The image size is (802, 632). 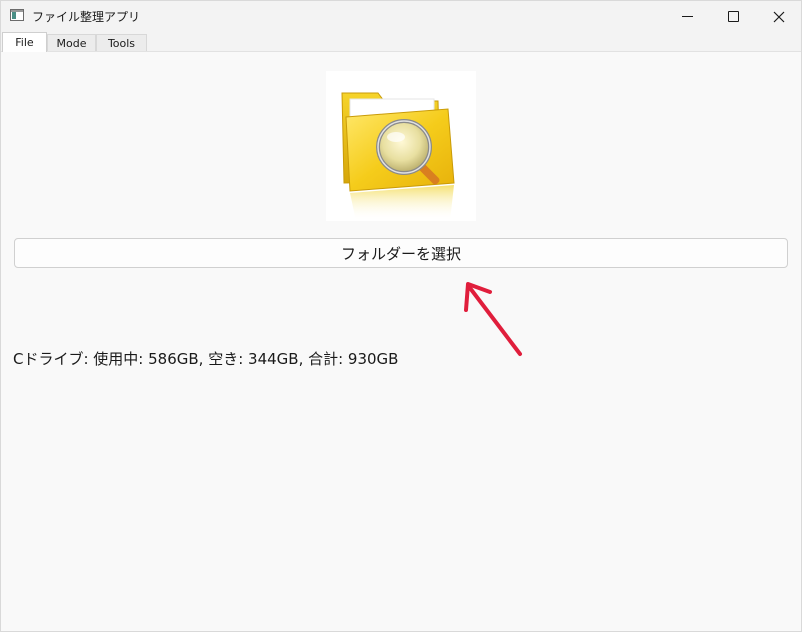 What do you see at coordinates (86, 17) in the screenshot?
I see `window-title: ファイル整理アプリ` at bounding box center [86, 17].